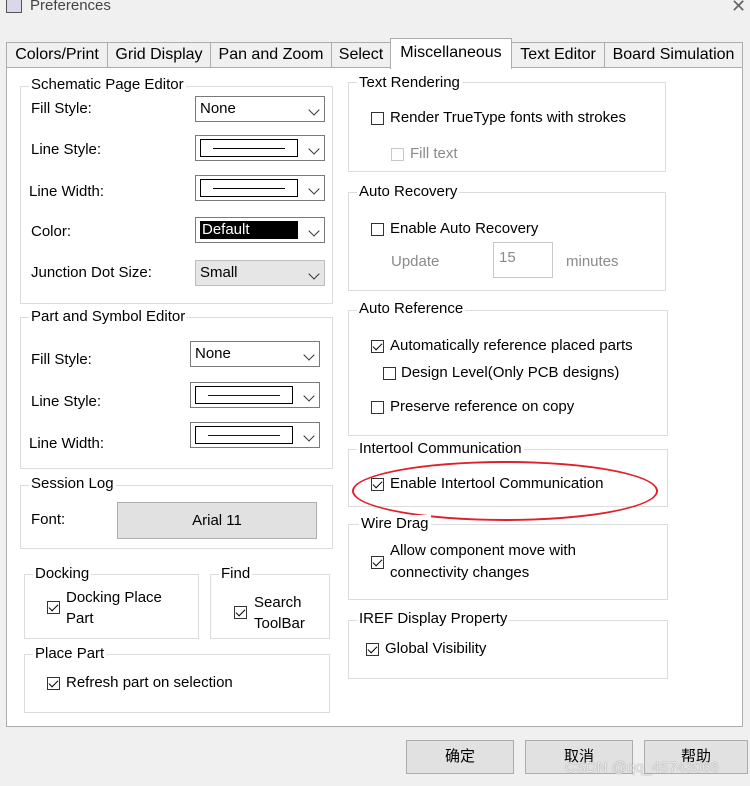 The image size is (750, 786). Describe the element at coordinates (434, 153) in the screenshot. I see `fill-text-label: Fill text` at that location.